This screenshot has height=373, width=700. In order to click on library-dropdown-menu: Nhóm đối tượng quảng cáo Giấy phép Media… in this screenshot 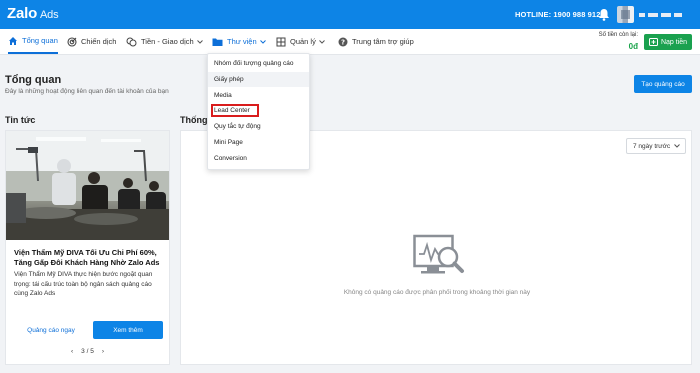, I will do `click(258, 111)`.